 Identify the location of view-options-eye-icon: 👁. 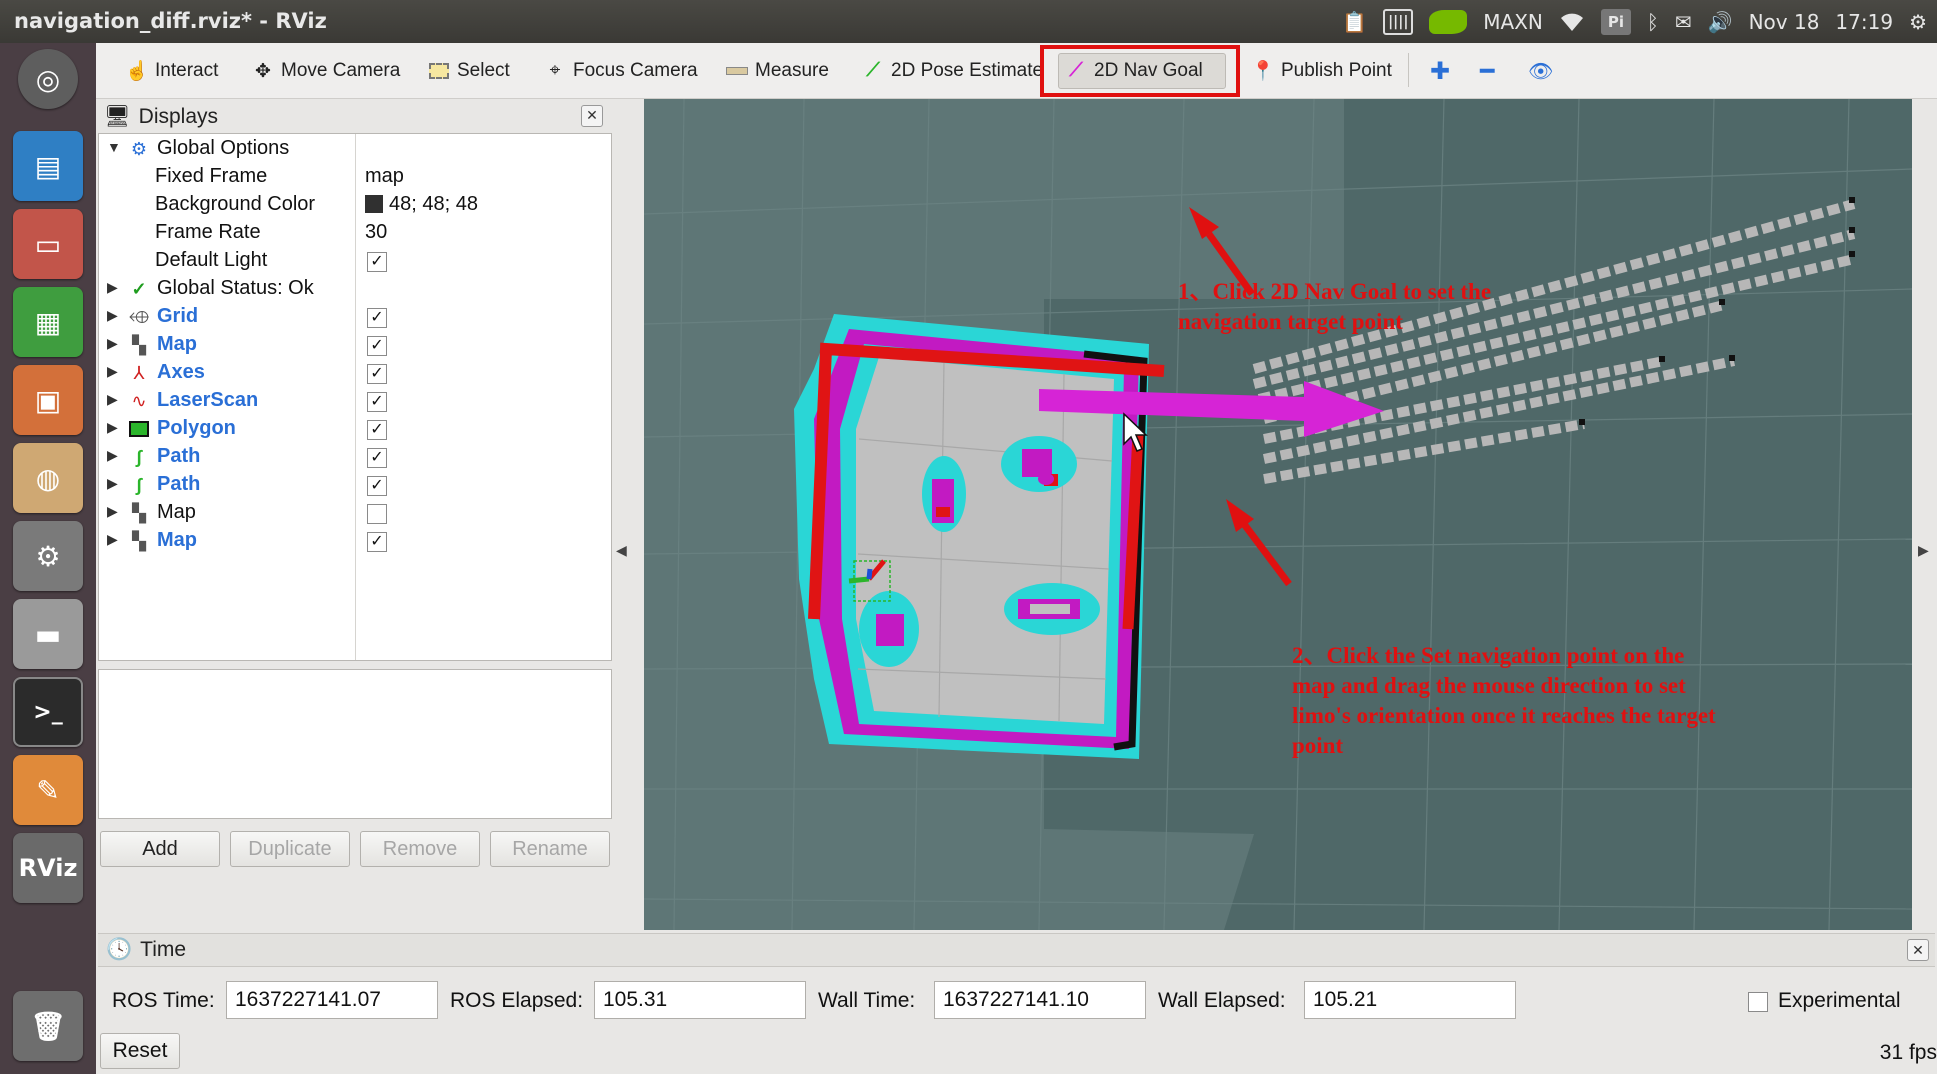
(1540, 71).